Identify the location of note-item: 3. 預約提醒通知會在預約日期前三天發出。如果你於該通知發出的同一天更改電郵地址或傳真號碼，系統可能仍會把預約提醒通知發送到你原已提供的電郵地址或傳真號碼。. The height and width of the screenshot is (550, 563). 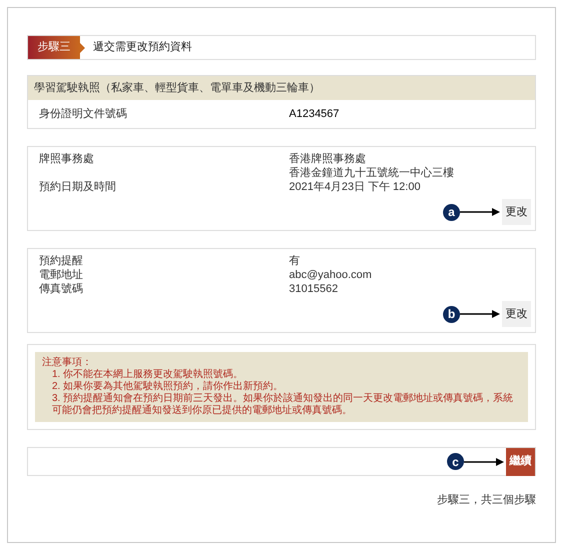
(282, 405).